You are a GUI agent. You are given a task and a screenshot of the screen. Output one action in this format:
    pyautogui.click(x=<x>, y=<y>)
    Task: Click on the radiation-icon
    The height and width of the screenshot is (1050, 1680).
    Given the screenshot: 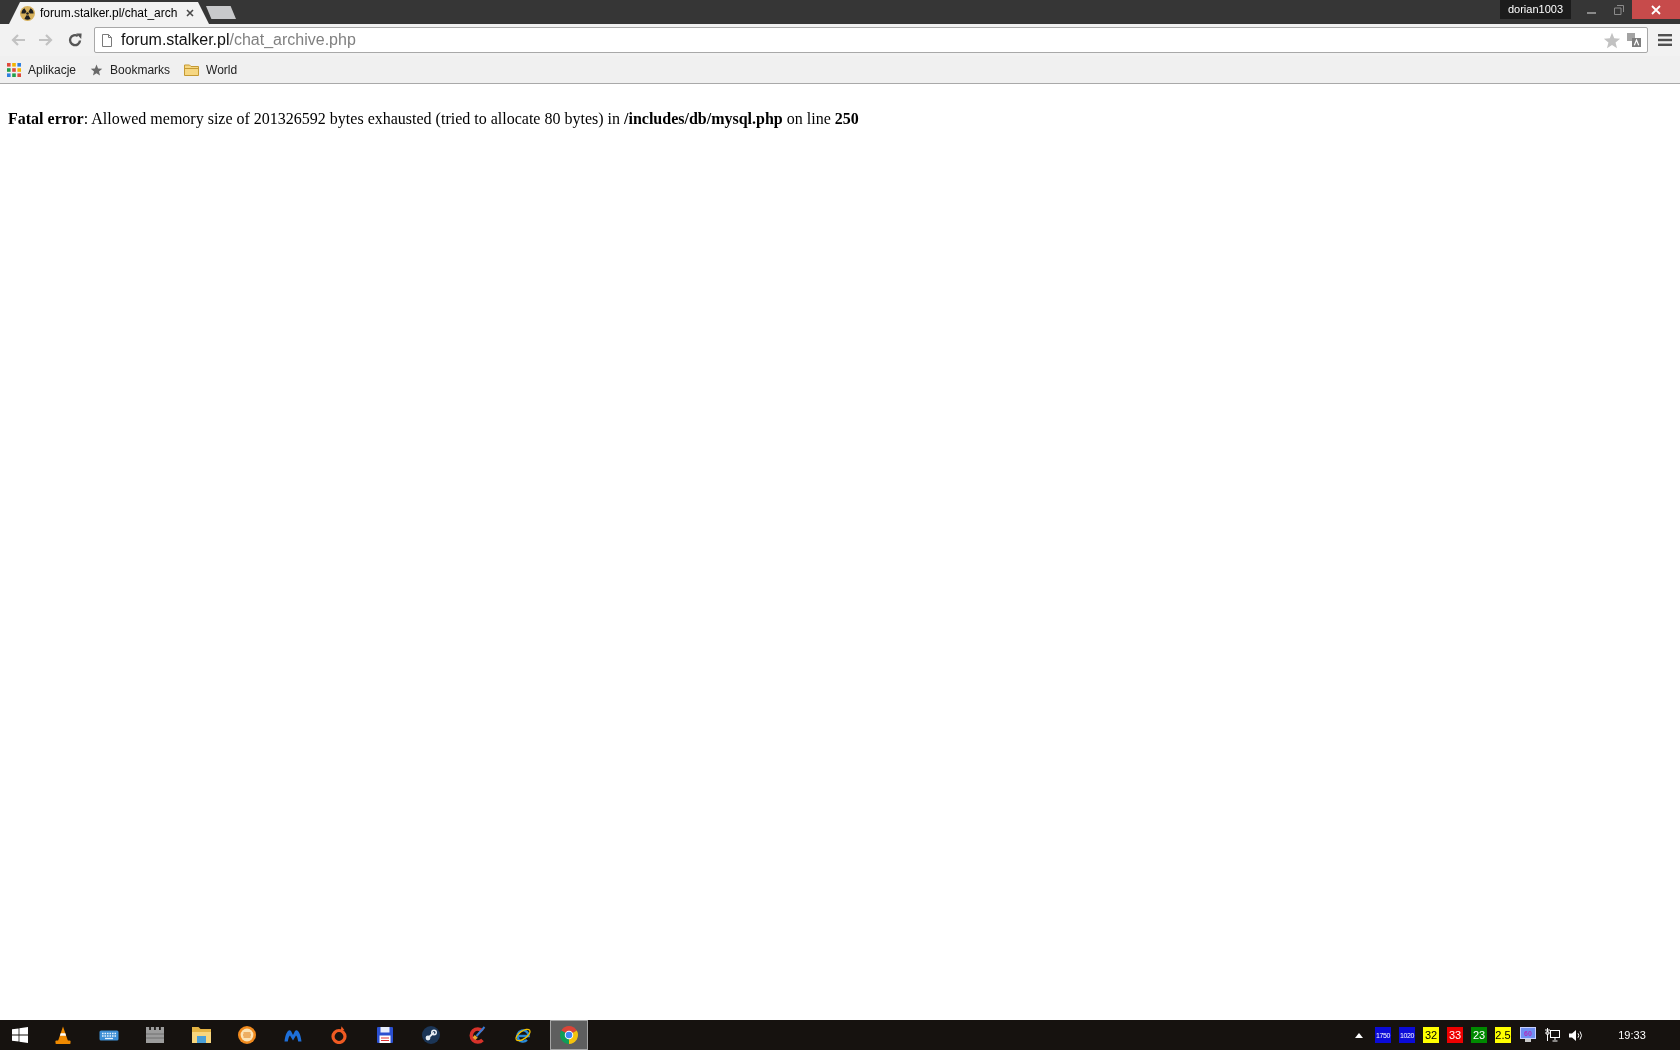 What is the action you would take?
    pyautogui.click(x=27, y=13)
    